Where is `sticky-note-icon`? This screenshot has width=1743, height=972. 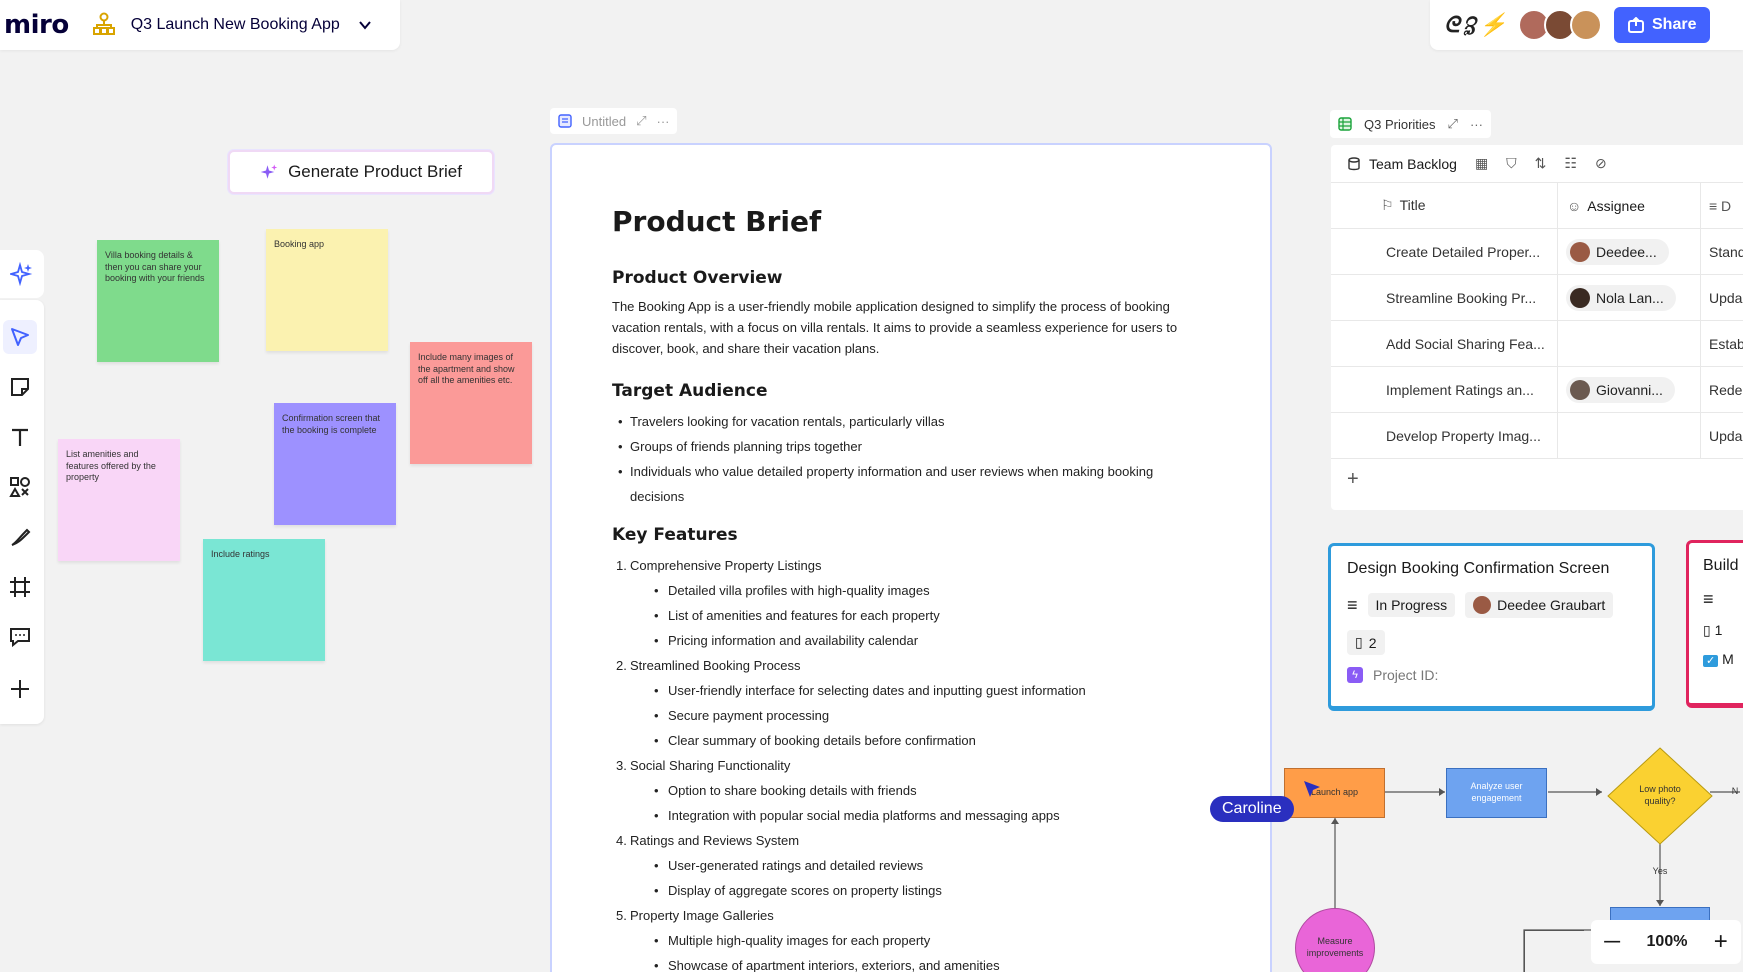 sticky-note-icon is located at coordinates (20, 387).